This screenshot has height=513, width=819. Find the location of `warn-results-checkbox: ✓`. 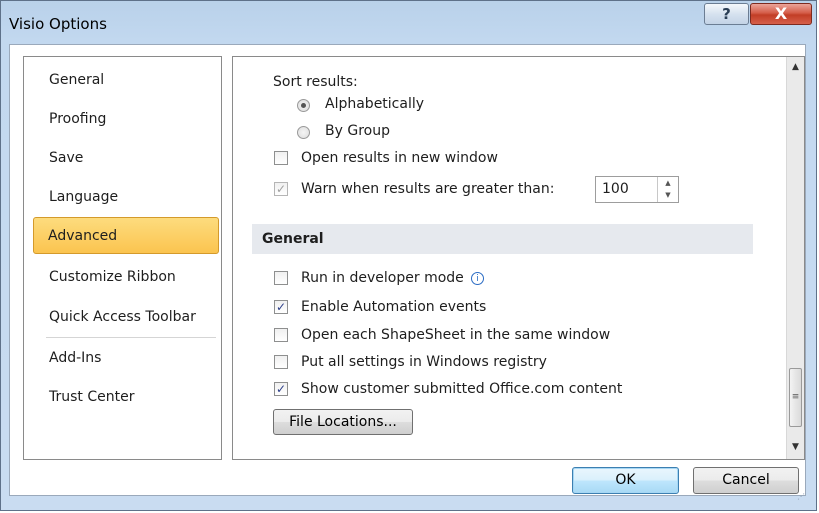

warn-results-checkbox: ✓ is located at coordinates (281, 189).